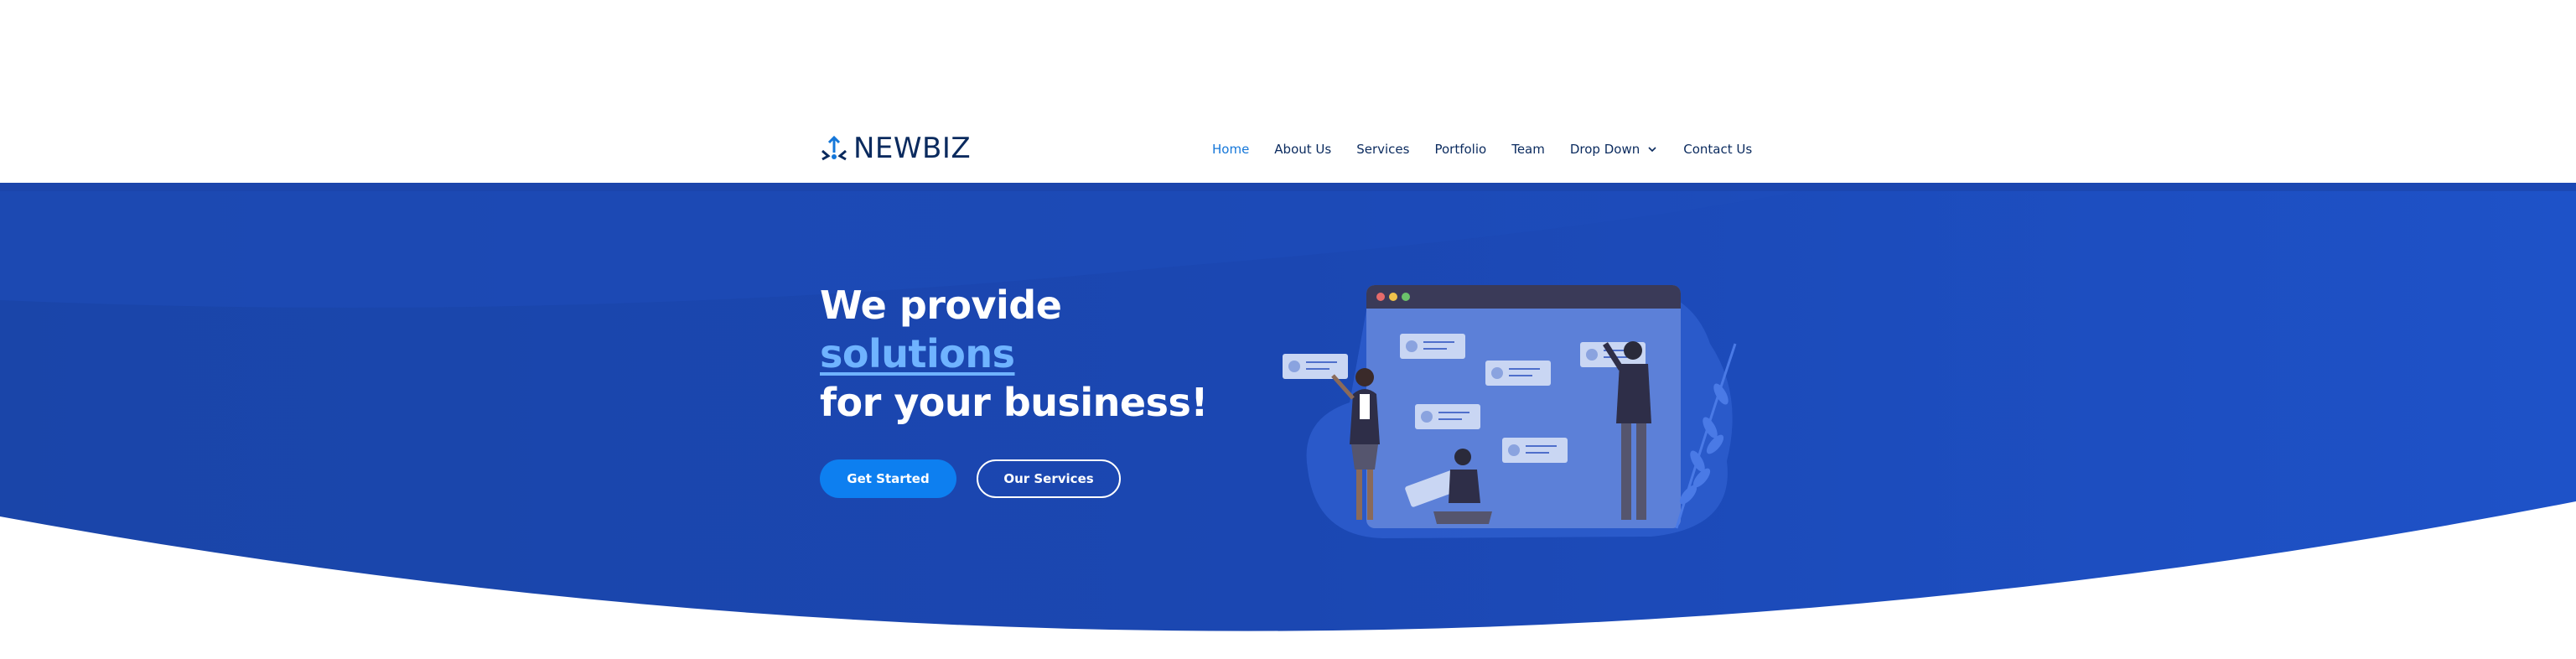 Image resolution: width=2576 pixels, height=659 pixels. Describe the element at coordinates (1406, 297) in the screenshot. I see `window-max-dot` at that location.